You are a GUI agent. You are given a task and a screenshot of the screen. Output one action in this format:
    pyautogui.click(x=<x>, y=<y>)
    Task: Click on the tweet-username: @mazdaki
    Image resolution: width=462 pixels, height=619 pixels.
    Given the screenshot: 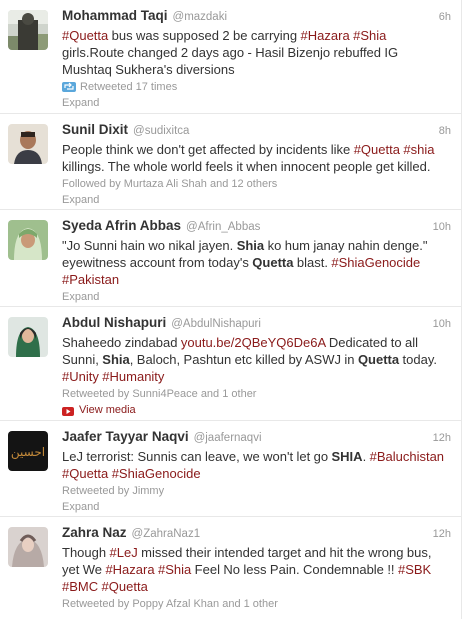 What is the action you would take?
    pyautogui.click(x=200, y=17)
    